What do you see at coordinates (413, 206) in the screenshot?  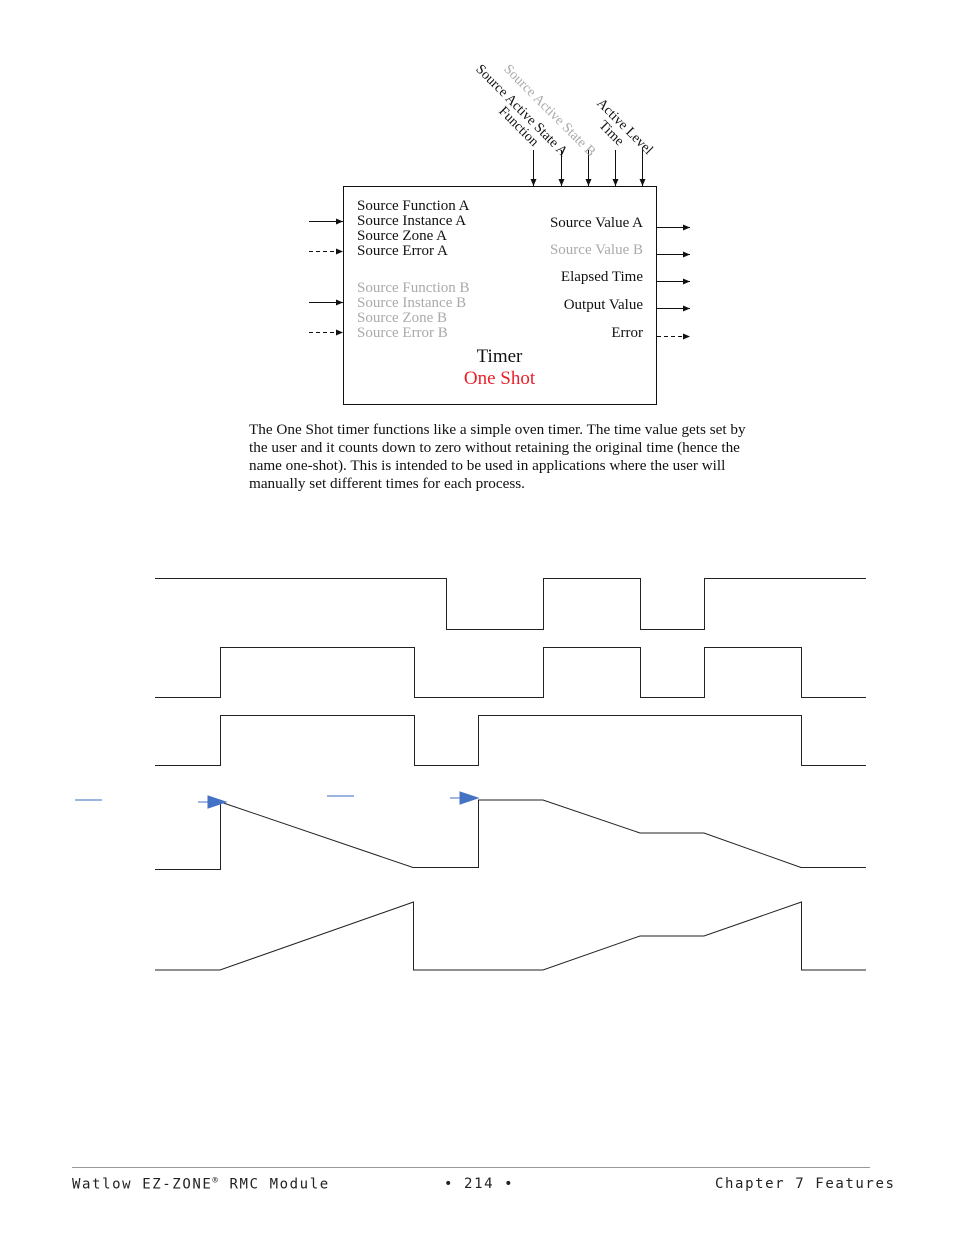 I see `input-source-function-a: Source Function A` at bounding box center [413, 206].